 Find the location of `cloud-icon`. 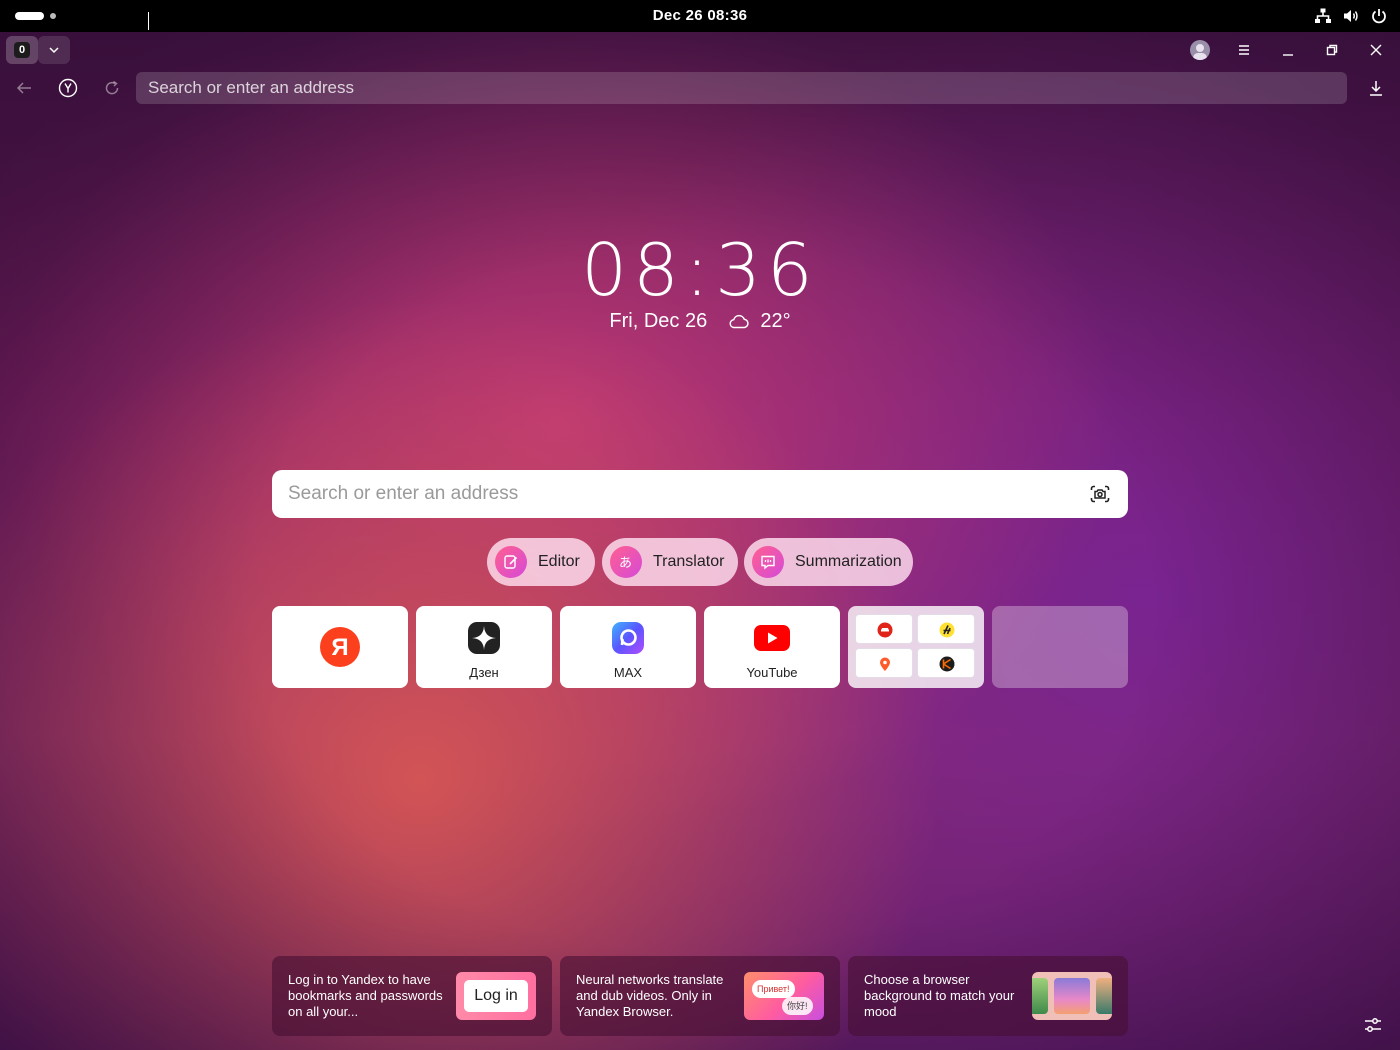

cloud-icon is located at coordinates (739, 321).